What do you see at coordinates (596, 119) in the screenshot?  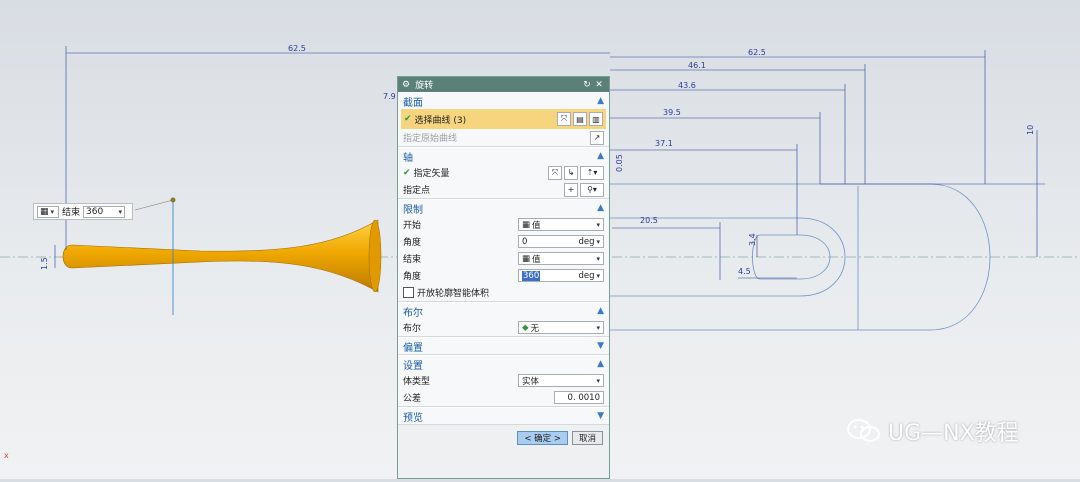 I see `sketch-section-icon: ▥` at bounding box center [596, 119].